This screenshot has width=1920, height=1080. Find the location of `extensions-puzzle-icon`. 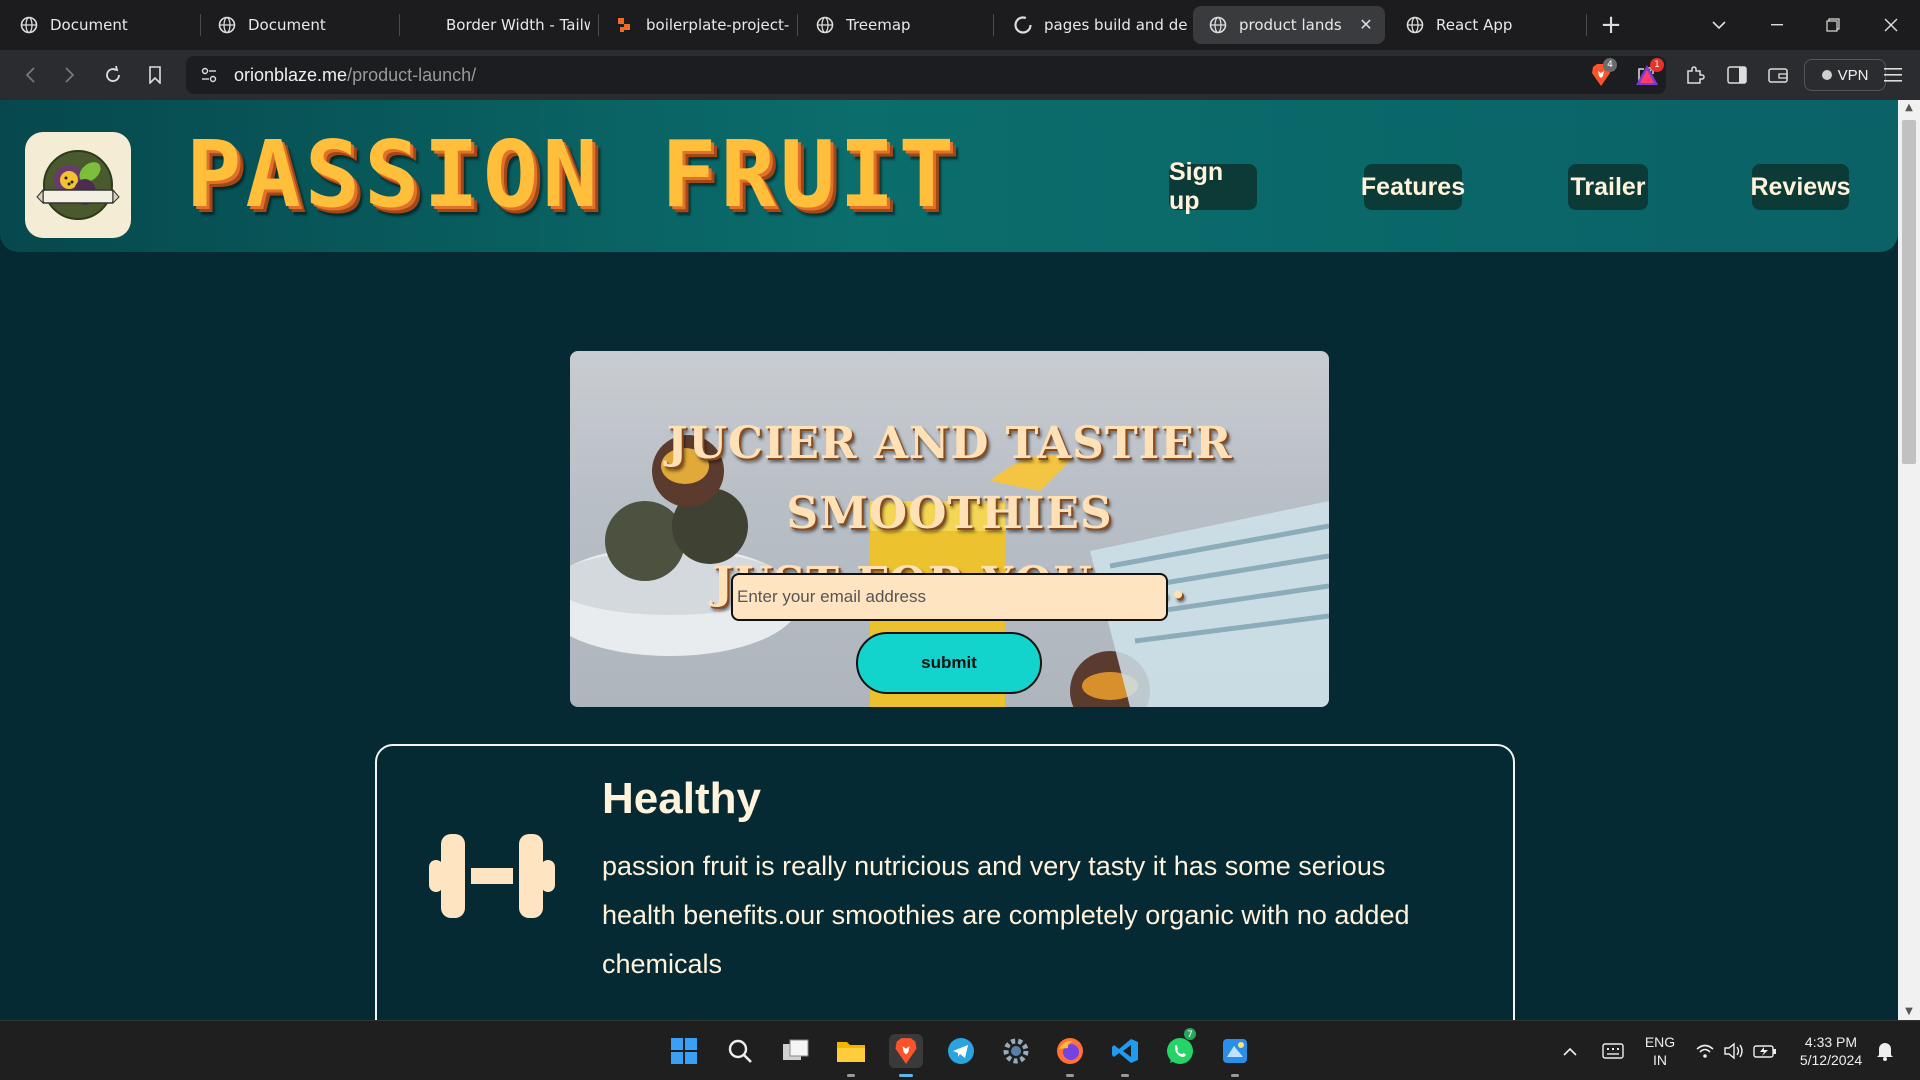

extensions-puzzle-icon is located at coordinates (1695, 75).